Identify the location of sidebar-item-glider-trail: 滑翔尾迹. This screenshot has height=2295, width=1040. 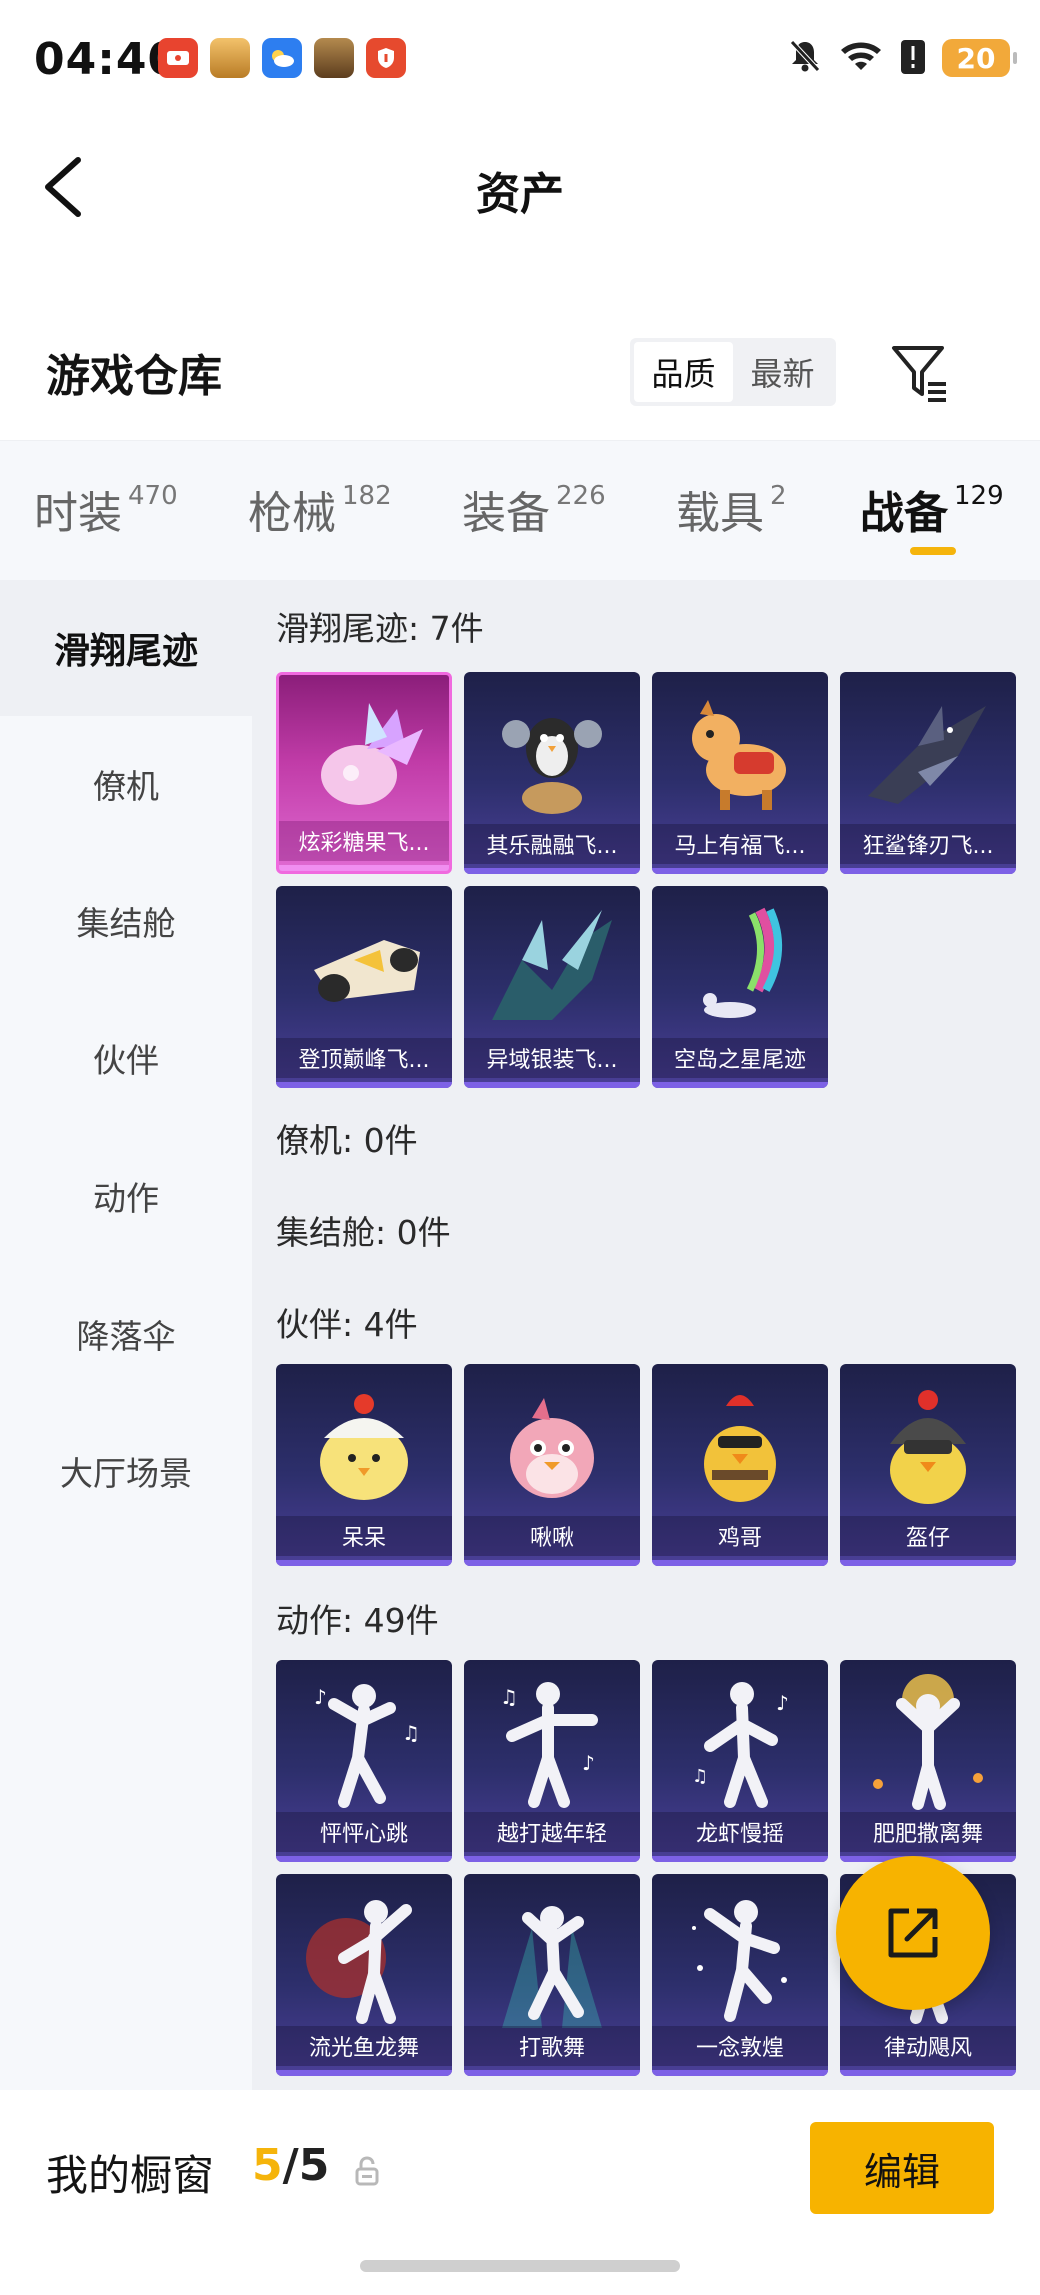
(126, 648).